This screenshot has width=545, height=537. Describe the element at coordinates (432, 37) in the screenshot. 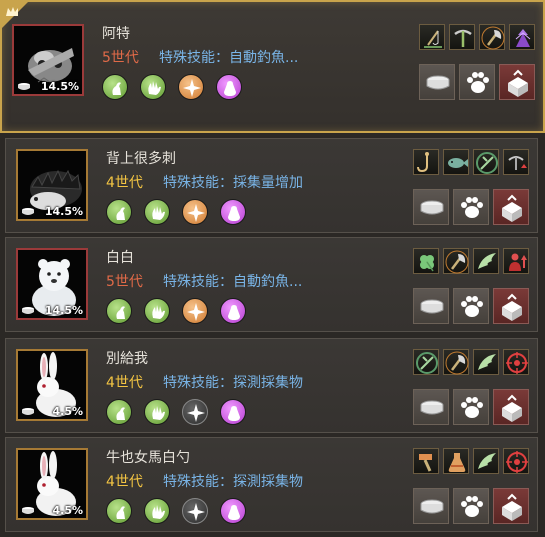

I see `fishing-icon` at that location.